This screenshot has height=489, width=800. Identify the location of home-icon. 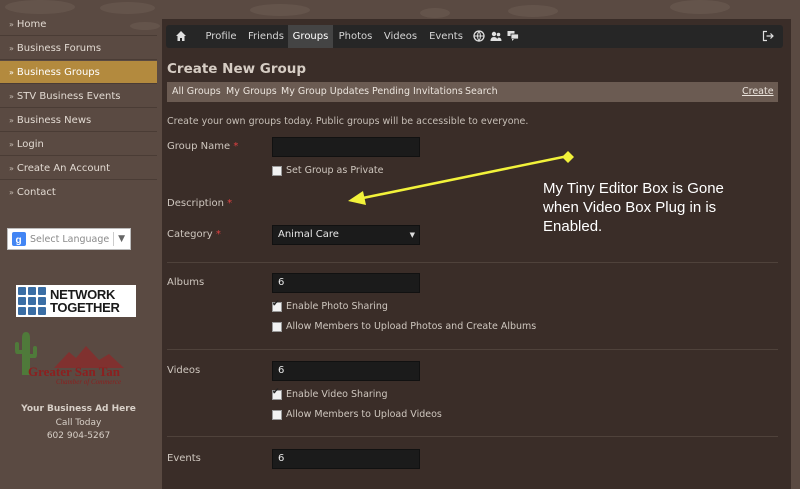
(181, 36).